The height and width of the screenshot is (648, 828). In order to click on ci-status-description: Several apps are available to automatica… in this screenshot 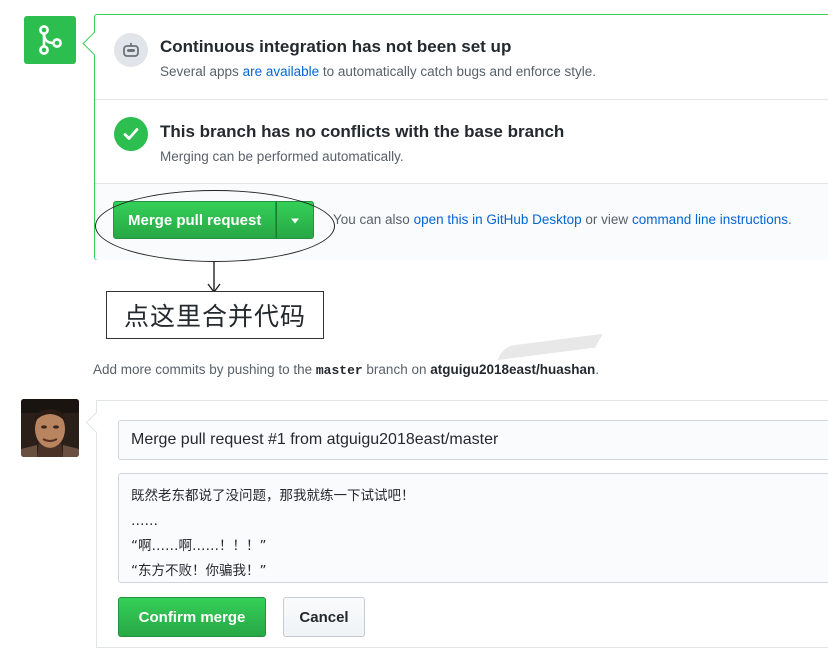, I will do `click(378, 71)`.